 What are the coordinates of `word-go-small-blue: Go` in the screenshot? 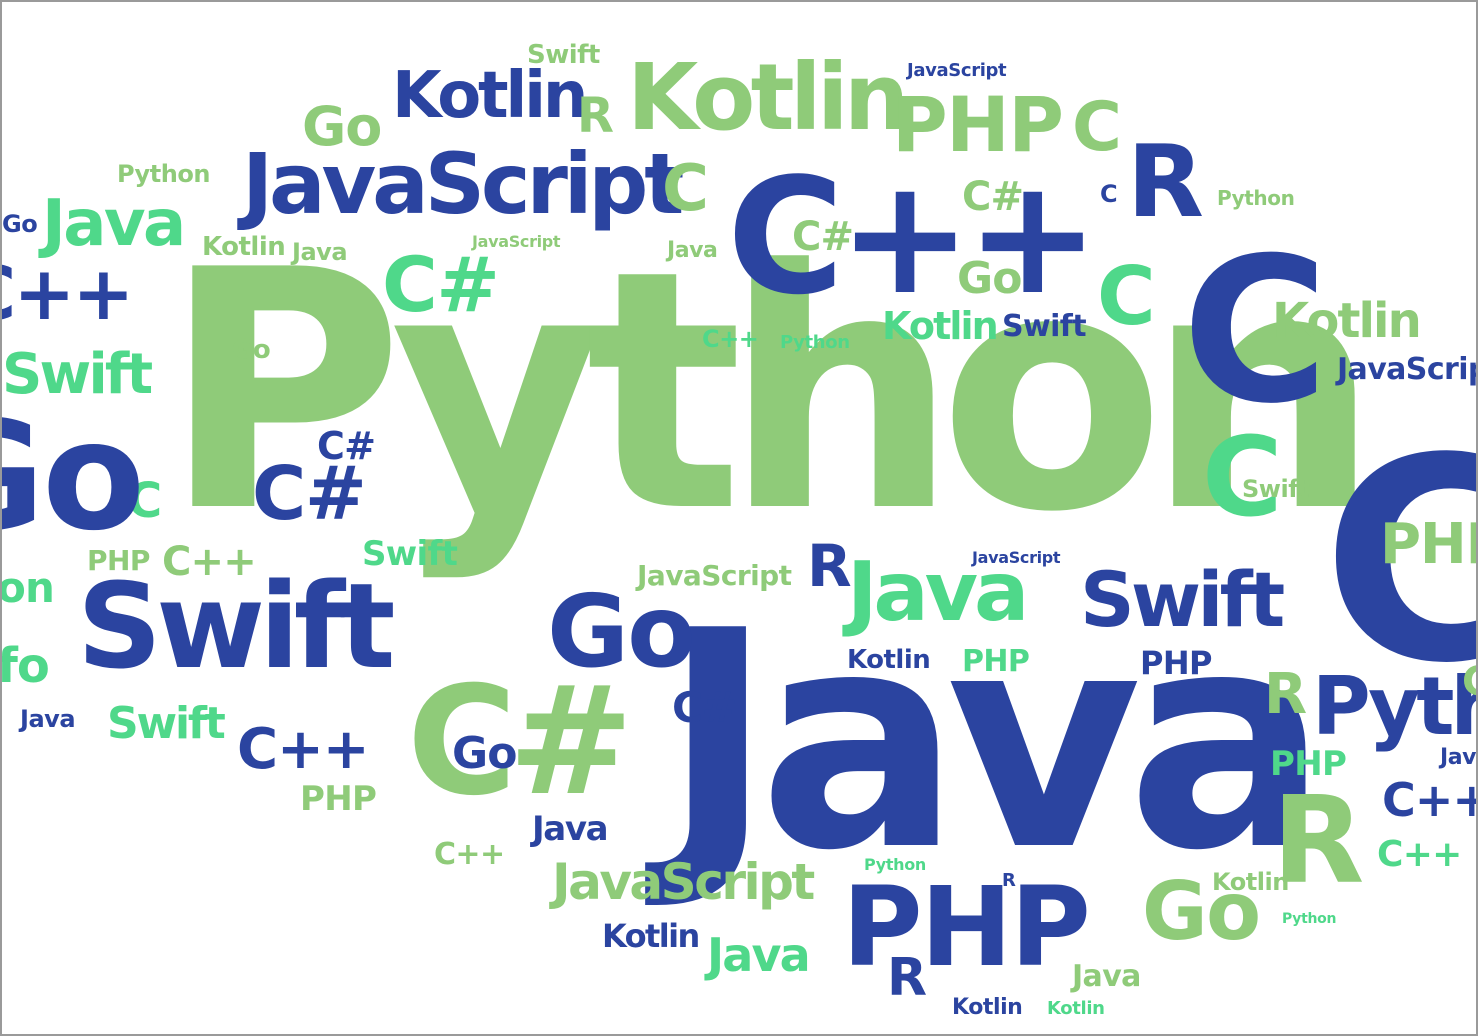 It's located at (484, 753).